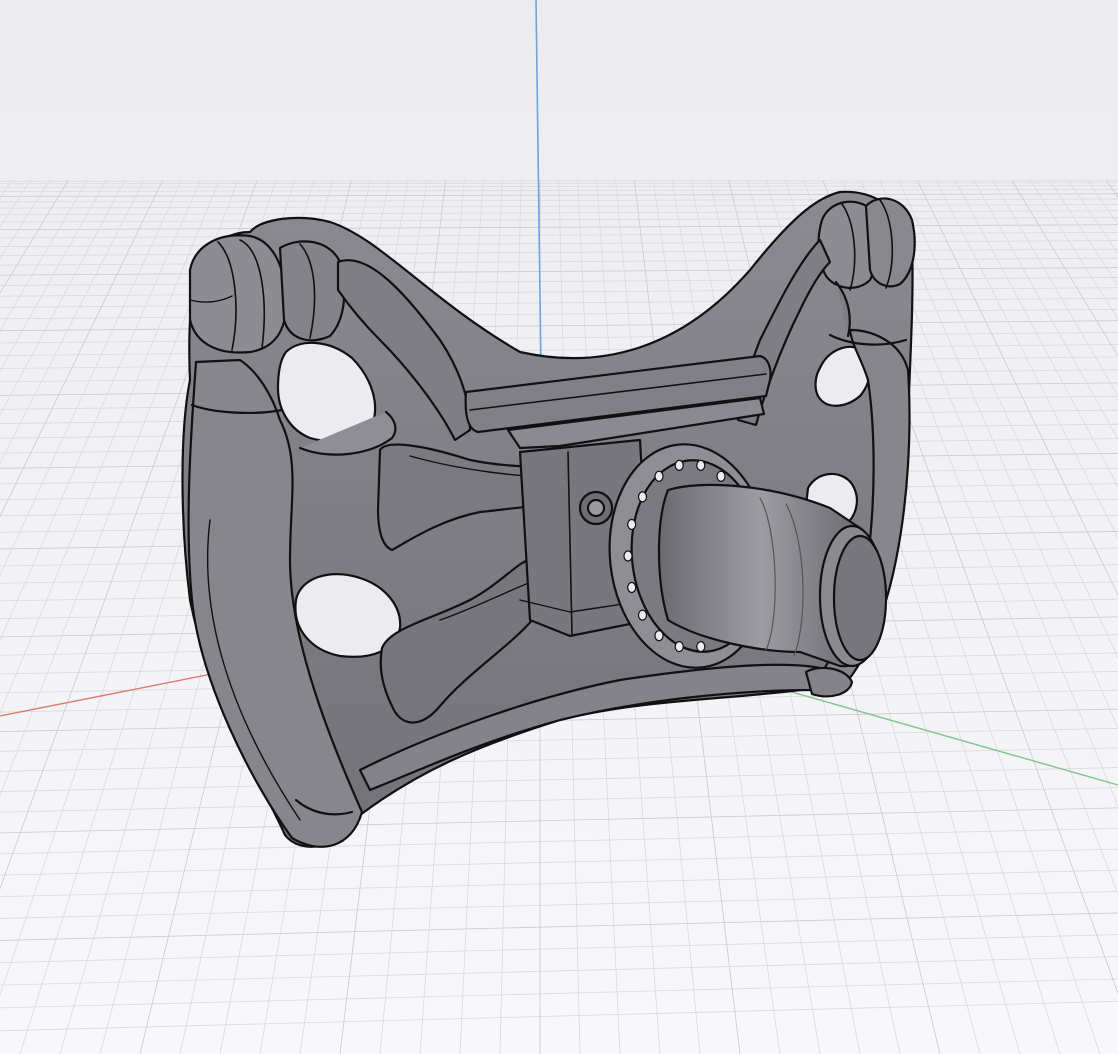  Describe the element at coordinates (860, 598) in the screenshot. I see `hub-boss-recess` at that location.